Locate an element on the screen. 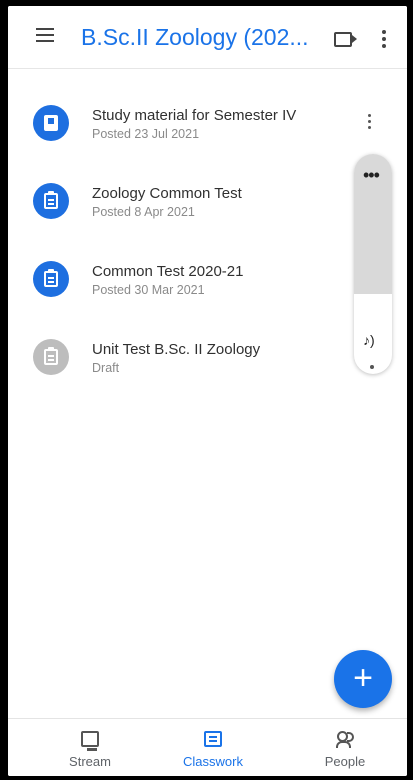 This screenshot has height=780, width=413. tab-label: Classwork is located at coordinates (213, 761).